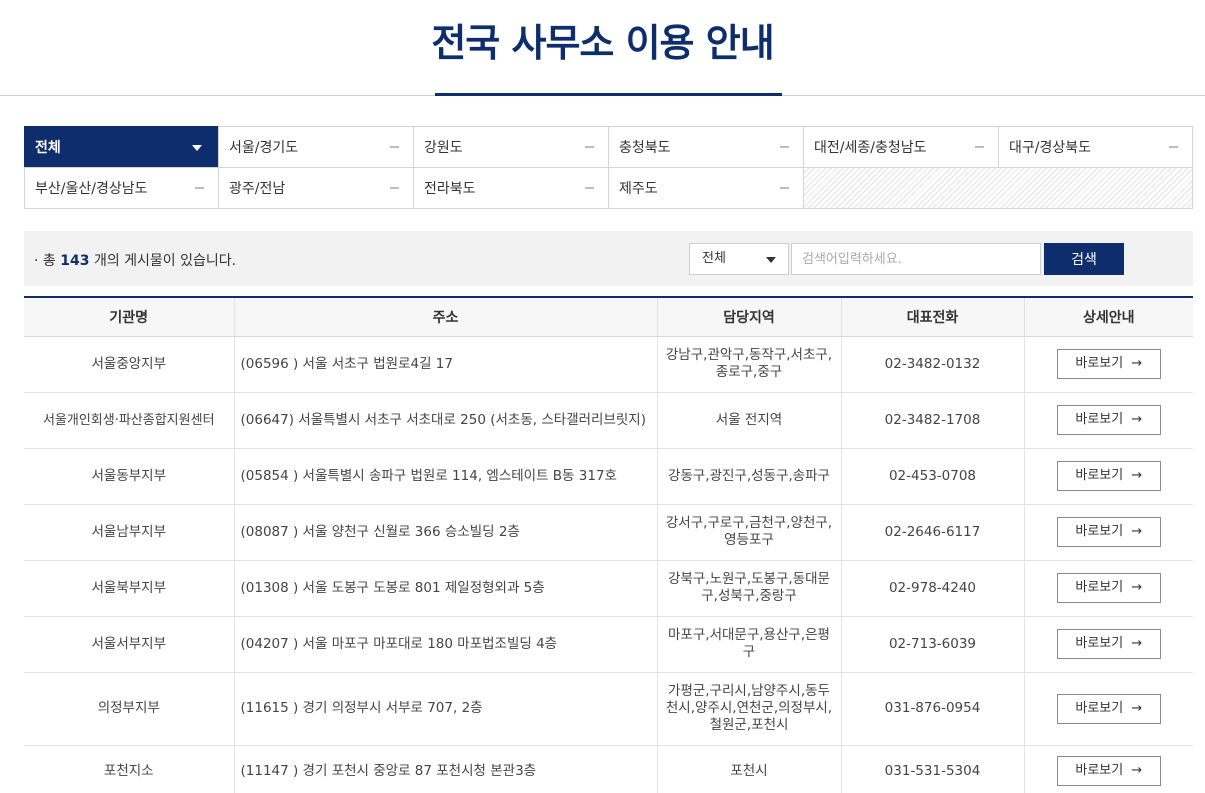  What do you see at coordinates (511, 188) in the screenshot?
I see `tab-jeonbuk: 전라북도` at bounding box center [511, 188].